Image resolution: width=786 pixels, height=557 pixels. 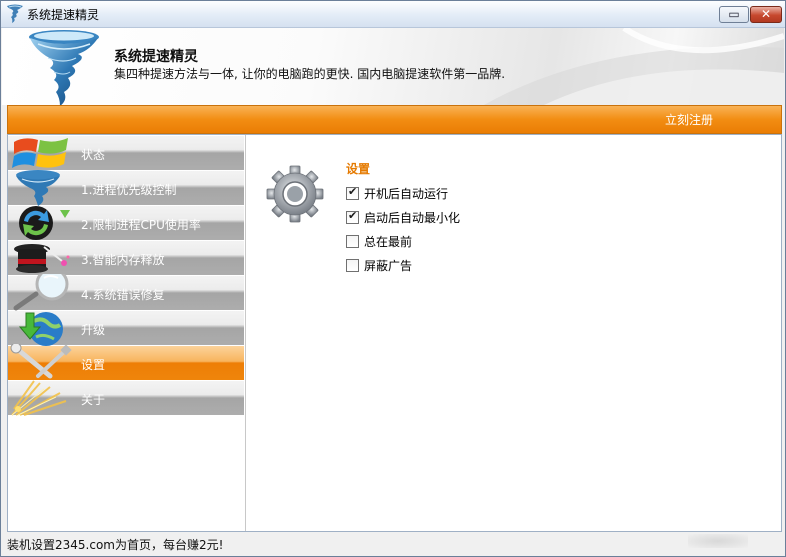 What do you see at coordinates (40, 153) in the screenshot?
I see `windows-logo-icon` at bounding box center [40, 153].